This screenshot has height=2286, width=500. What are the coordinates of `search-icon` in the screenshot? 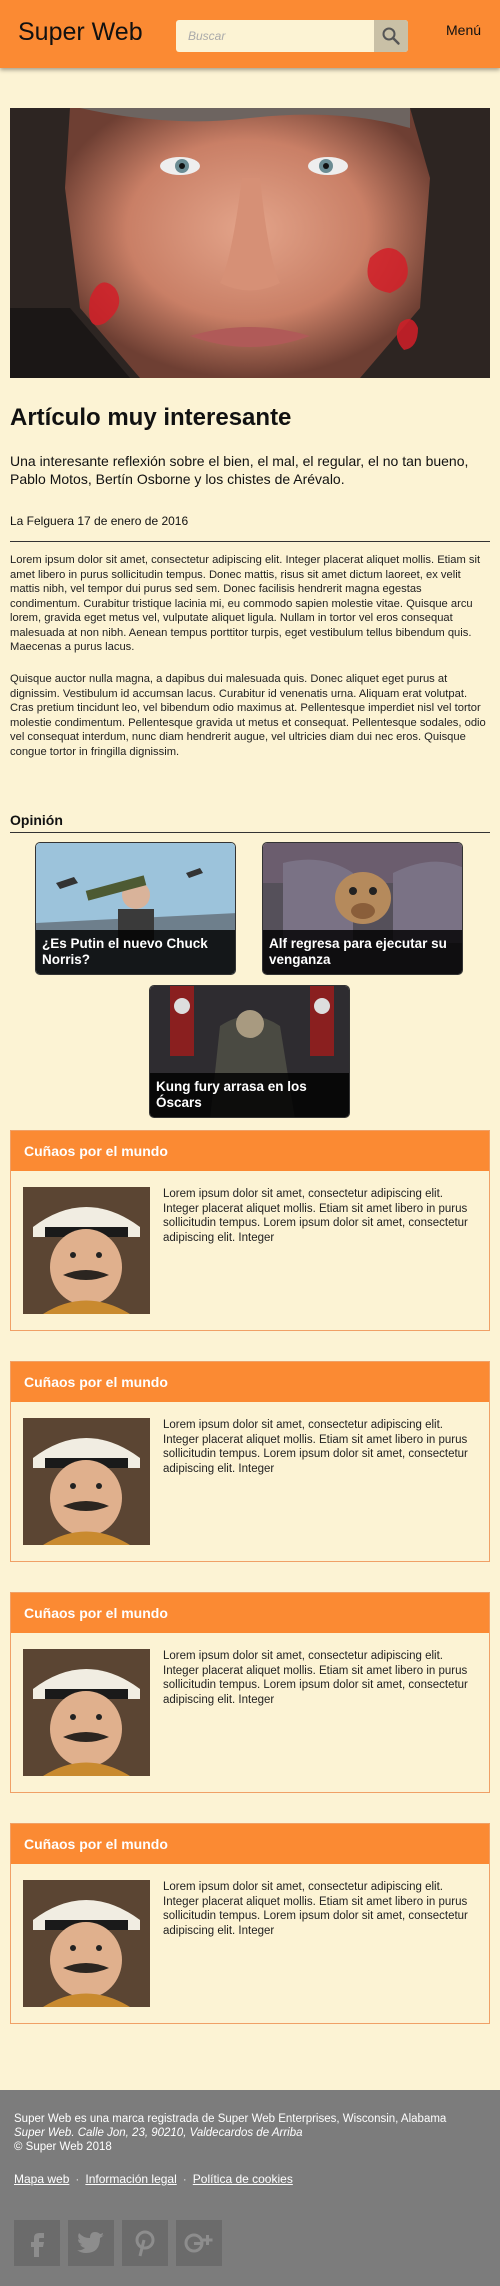 It's located at (391, 36).